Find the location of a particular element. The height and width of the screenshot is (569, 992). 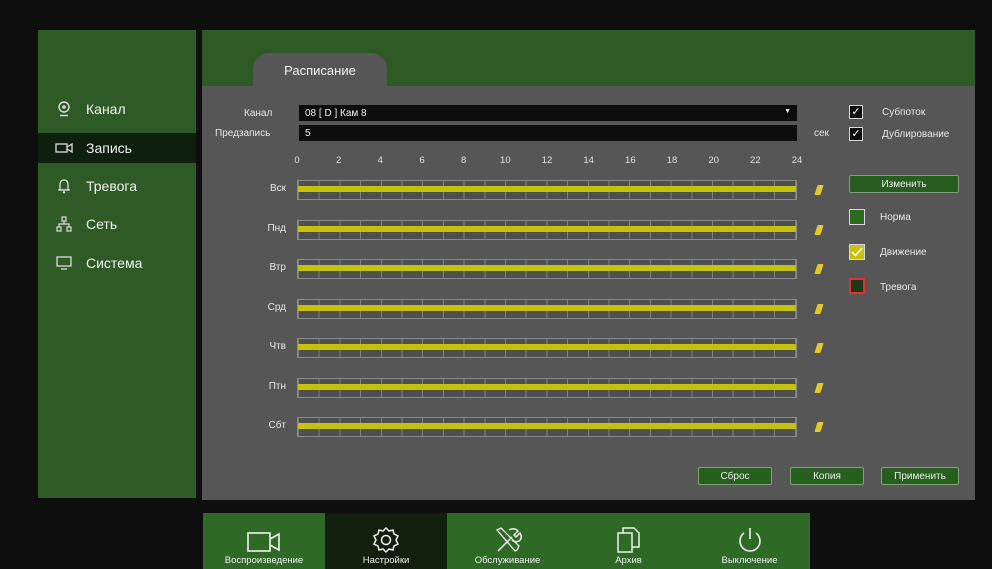

day-label: Птн is located at coordinates (277, 386).